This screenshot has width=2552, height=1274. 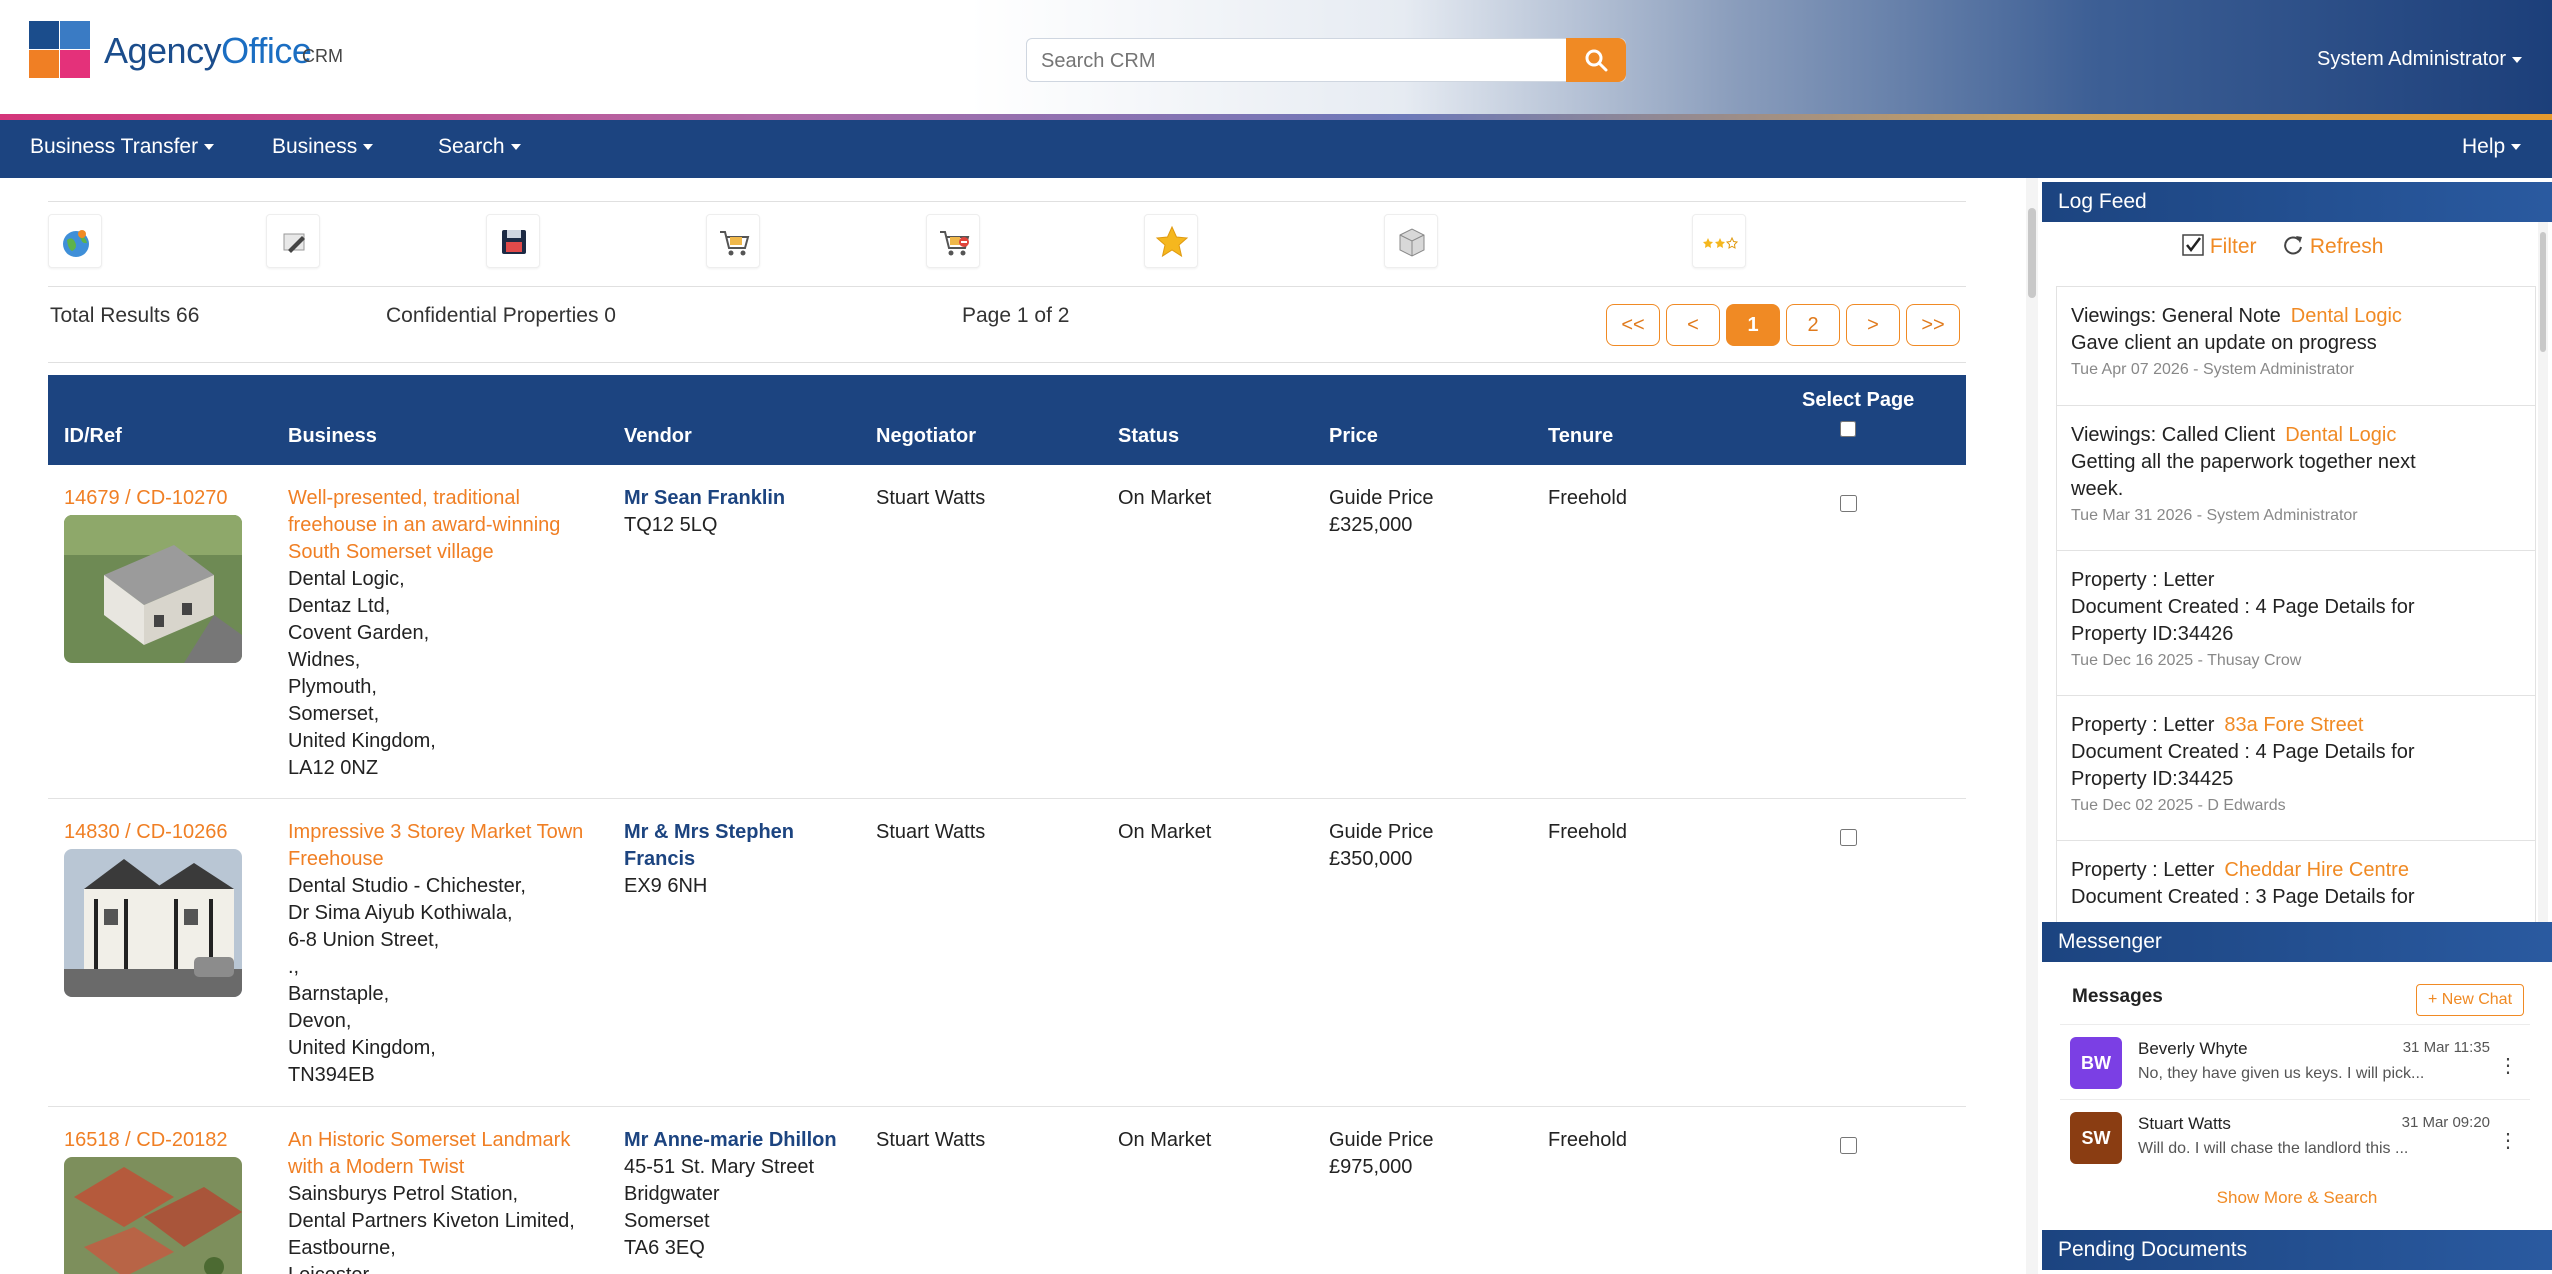 I want to click on chat-name: Beverly Whyte, so click(x=2193, y=1048).